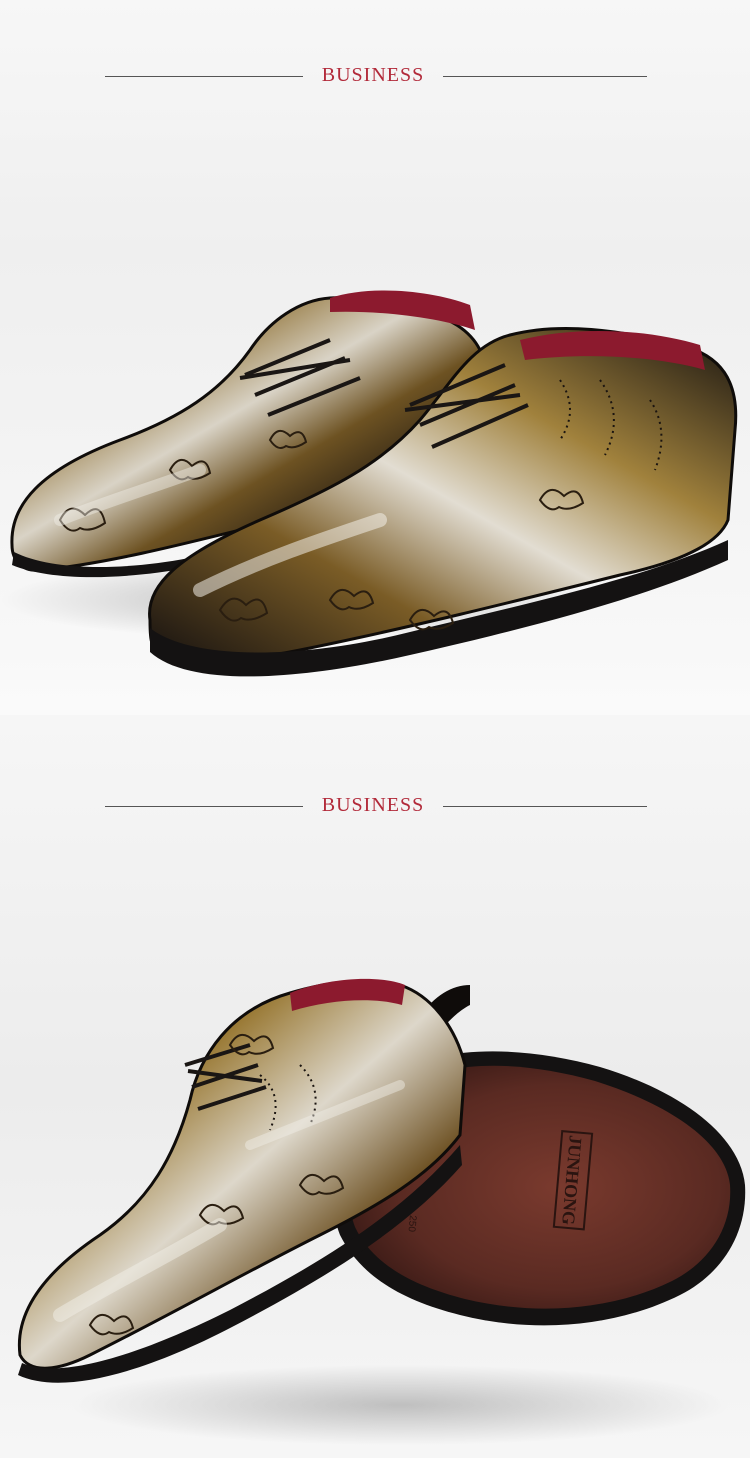 The height and width of the screenshot is (1458, 750). What do you see at coordinates (412, 1224) in the screenshot?
I see `sole-size-text: 250` at bounding box center [412, 1224].